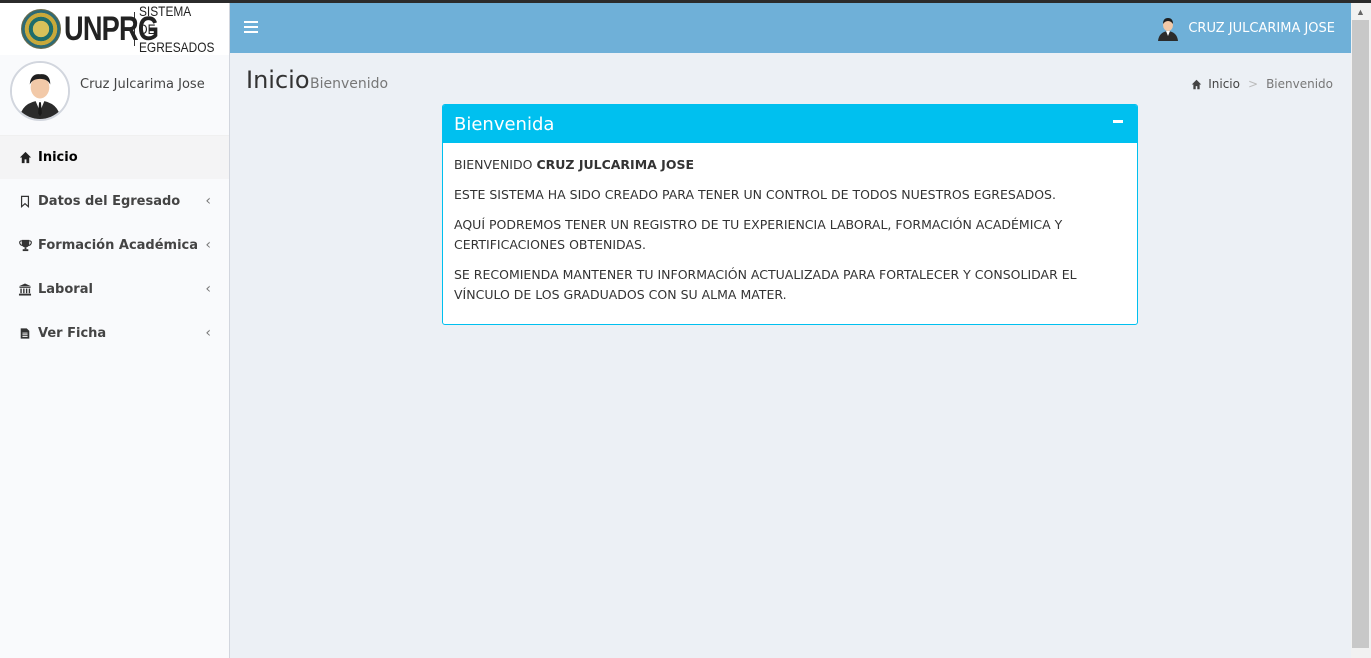  What do you see at coordinates (58, 157) in the screenshot?
I see `sidebar-item-label: Inicio` at bounding box center [58, 157].